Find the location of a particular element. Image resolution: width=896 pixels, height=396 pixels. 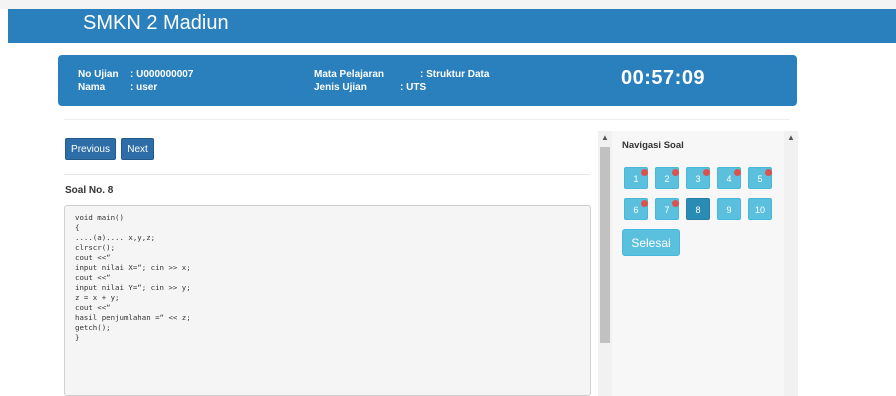

question-number-button: 9 is located at coordinates (729, 209).